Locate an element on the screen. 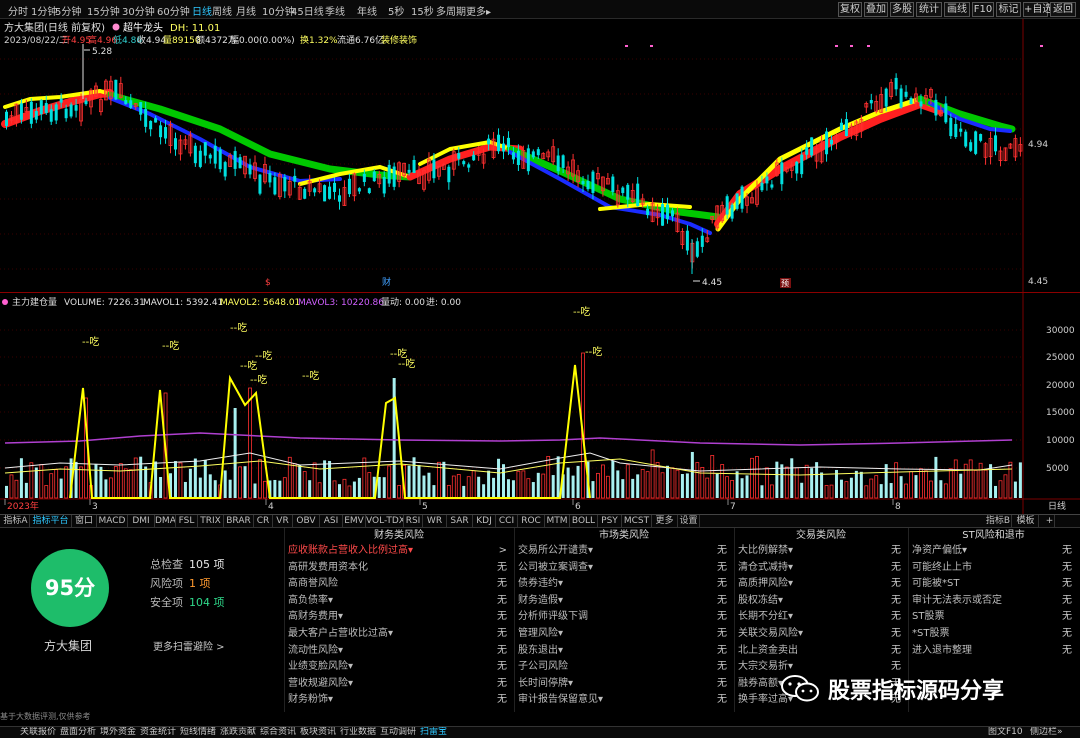 This screenshot has width=1080, height=738. indicator-tab-0: 指标A is located at coordinates (16, 521).